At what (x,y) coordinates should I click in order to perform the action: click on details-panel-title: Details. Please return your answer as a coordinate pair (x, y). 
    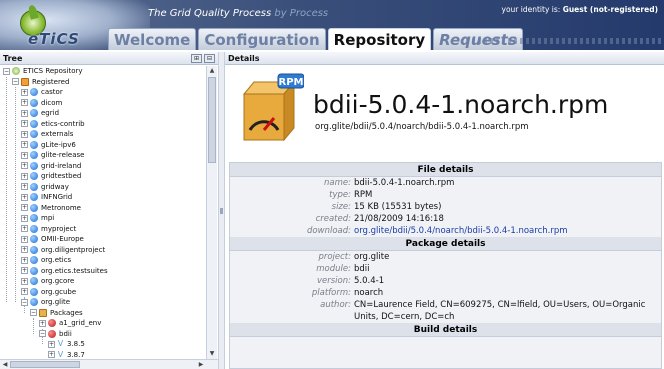
    Looking at the image, I should click on (444, 58).